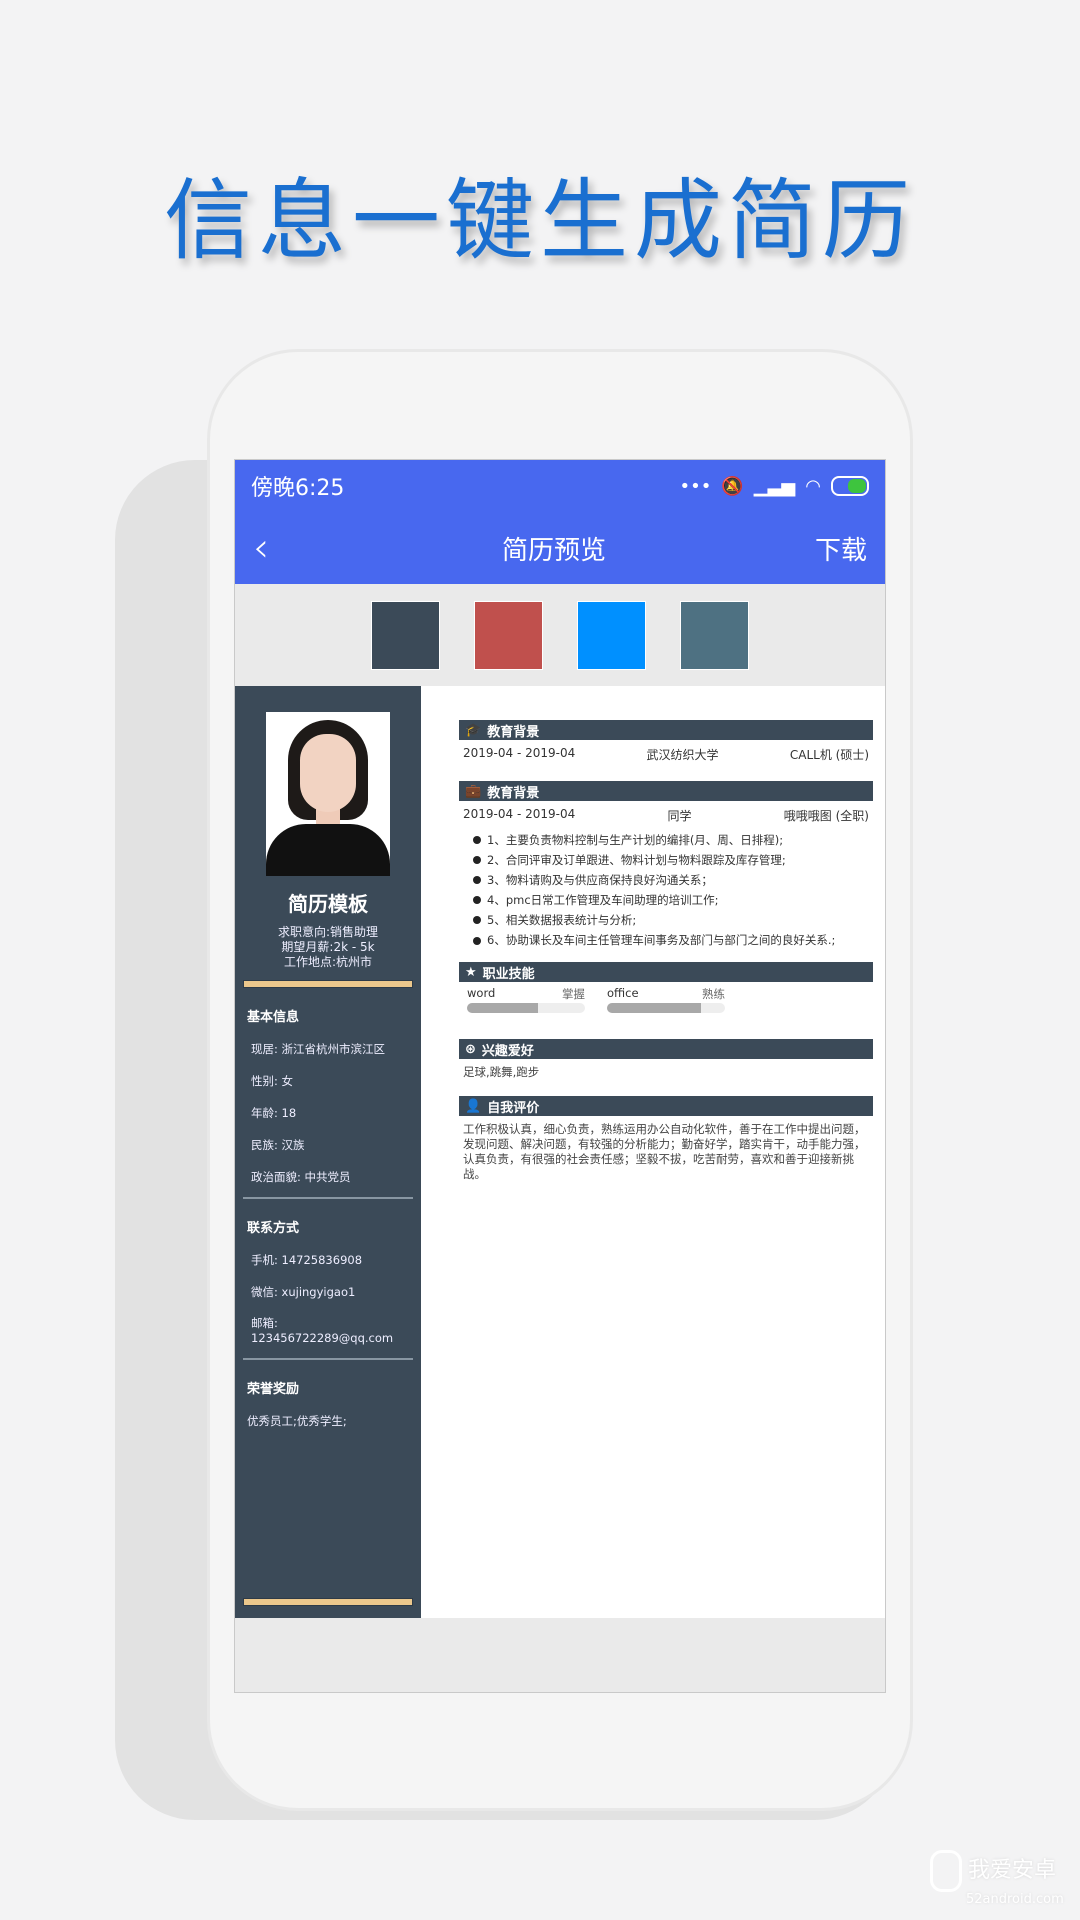 The width and height of the screenshot is (1080, 1920). Describe the element at coordinates (673, 840) in the screenshot. I see `duty-item: 1、主要负责物料控制与生产计划的编排(月、周、日排程);` at that location.